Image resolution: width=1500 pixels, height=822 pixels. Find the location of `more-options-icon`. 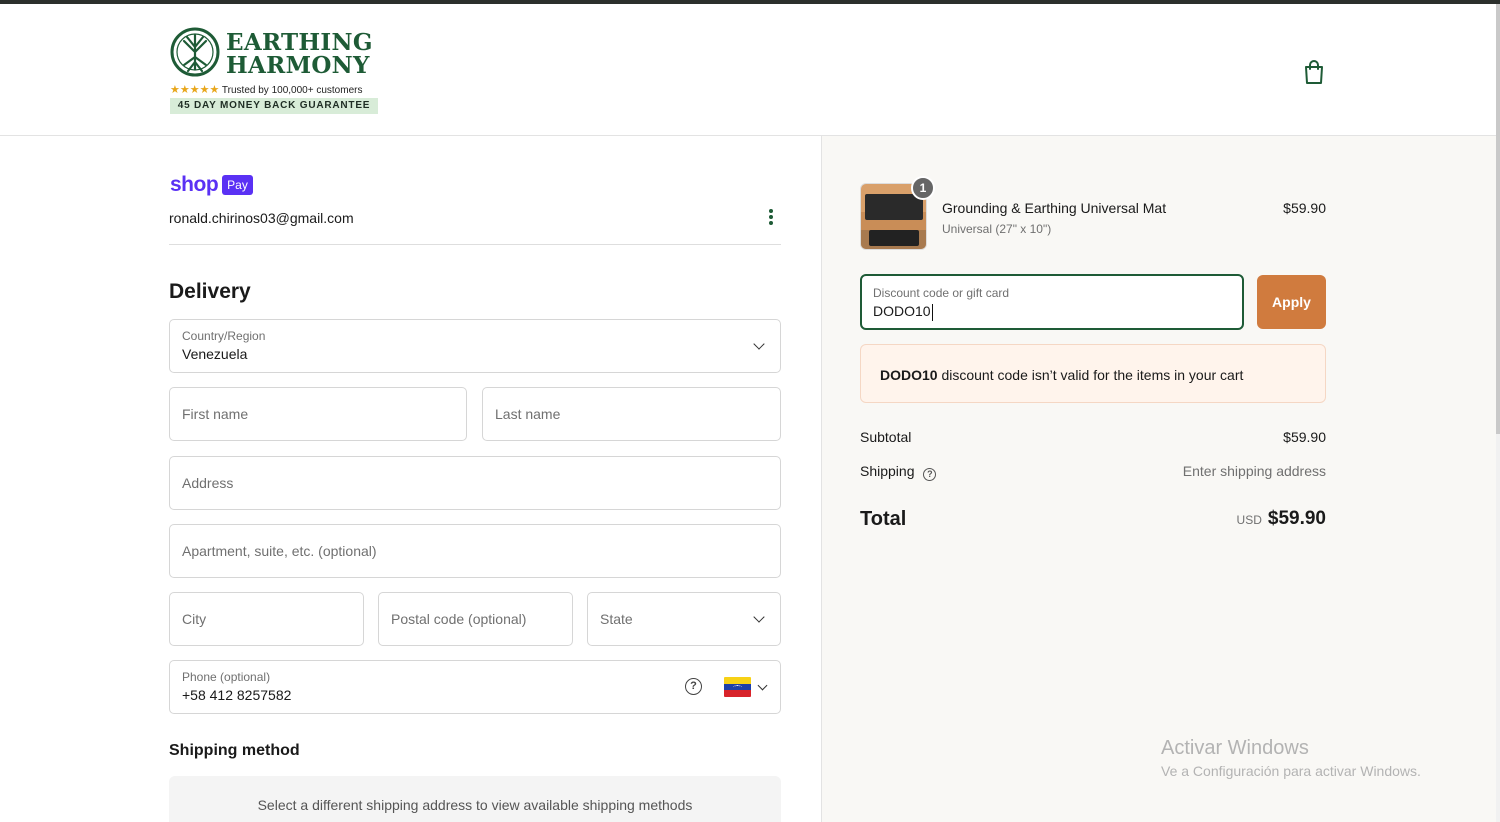

more-options-icon is located at coordinates (771, 217).